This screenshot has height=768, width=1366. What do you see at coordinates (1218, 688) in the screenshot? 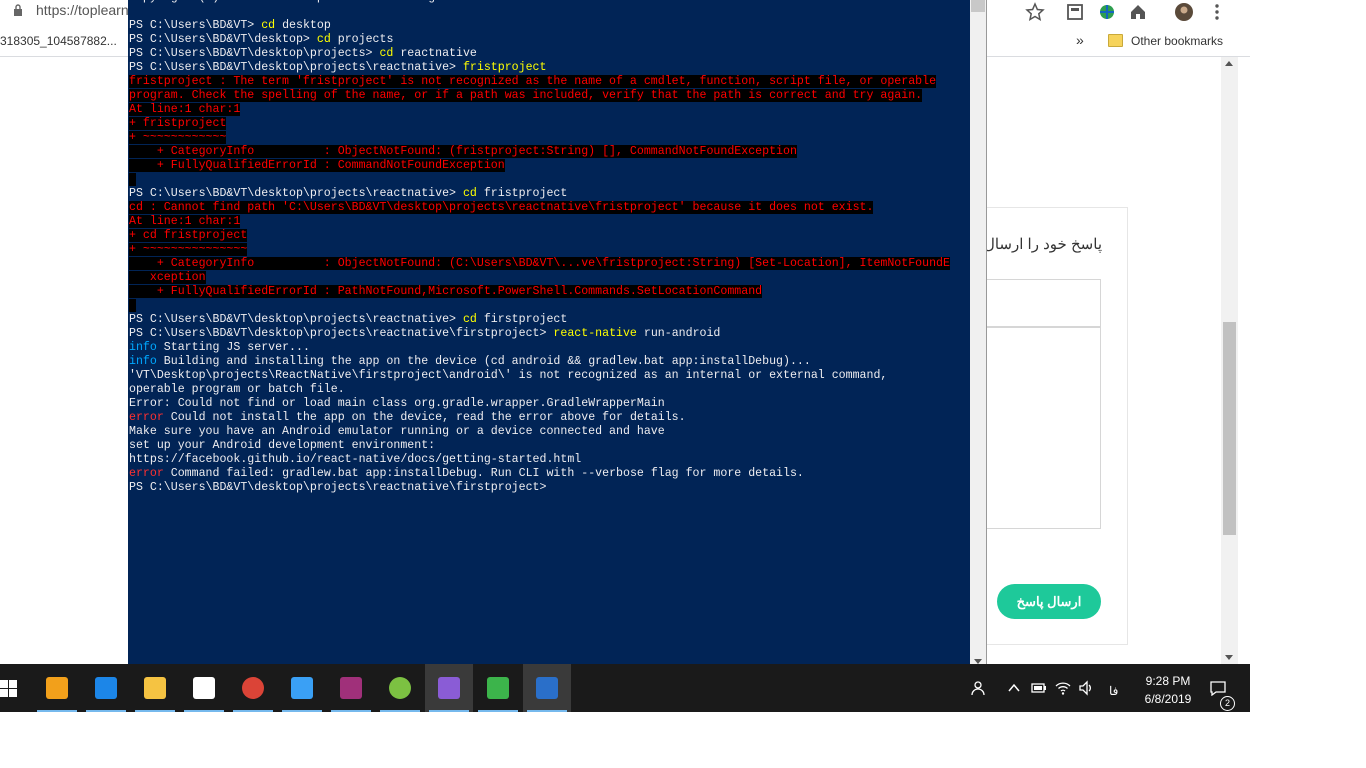
I see `notification-center-icon` at bounding box center [1218, 688].